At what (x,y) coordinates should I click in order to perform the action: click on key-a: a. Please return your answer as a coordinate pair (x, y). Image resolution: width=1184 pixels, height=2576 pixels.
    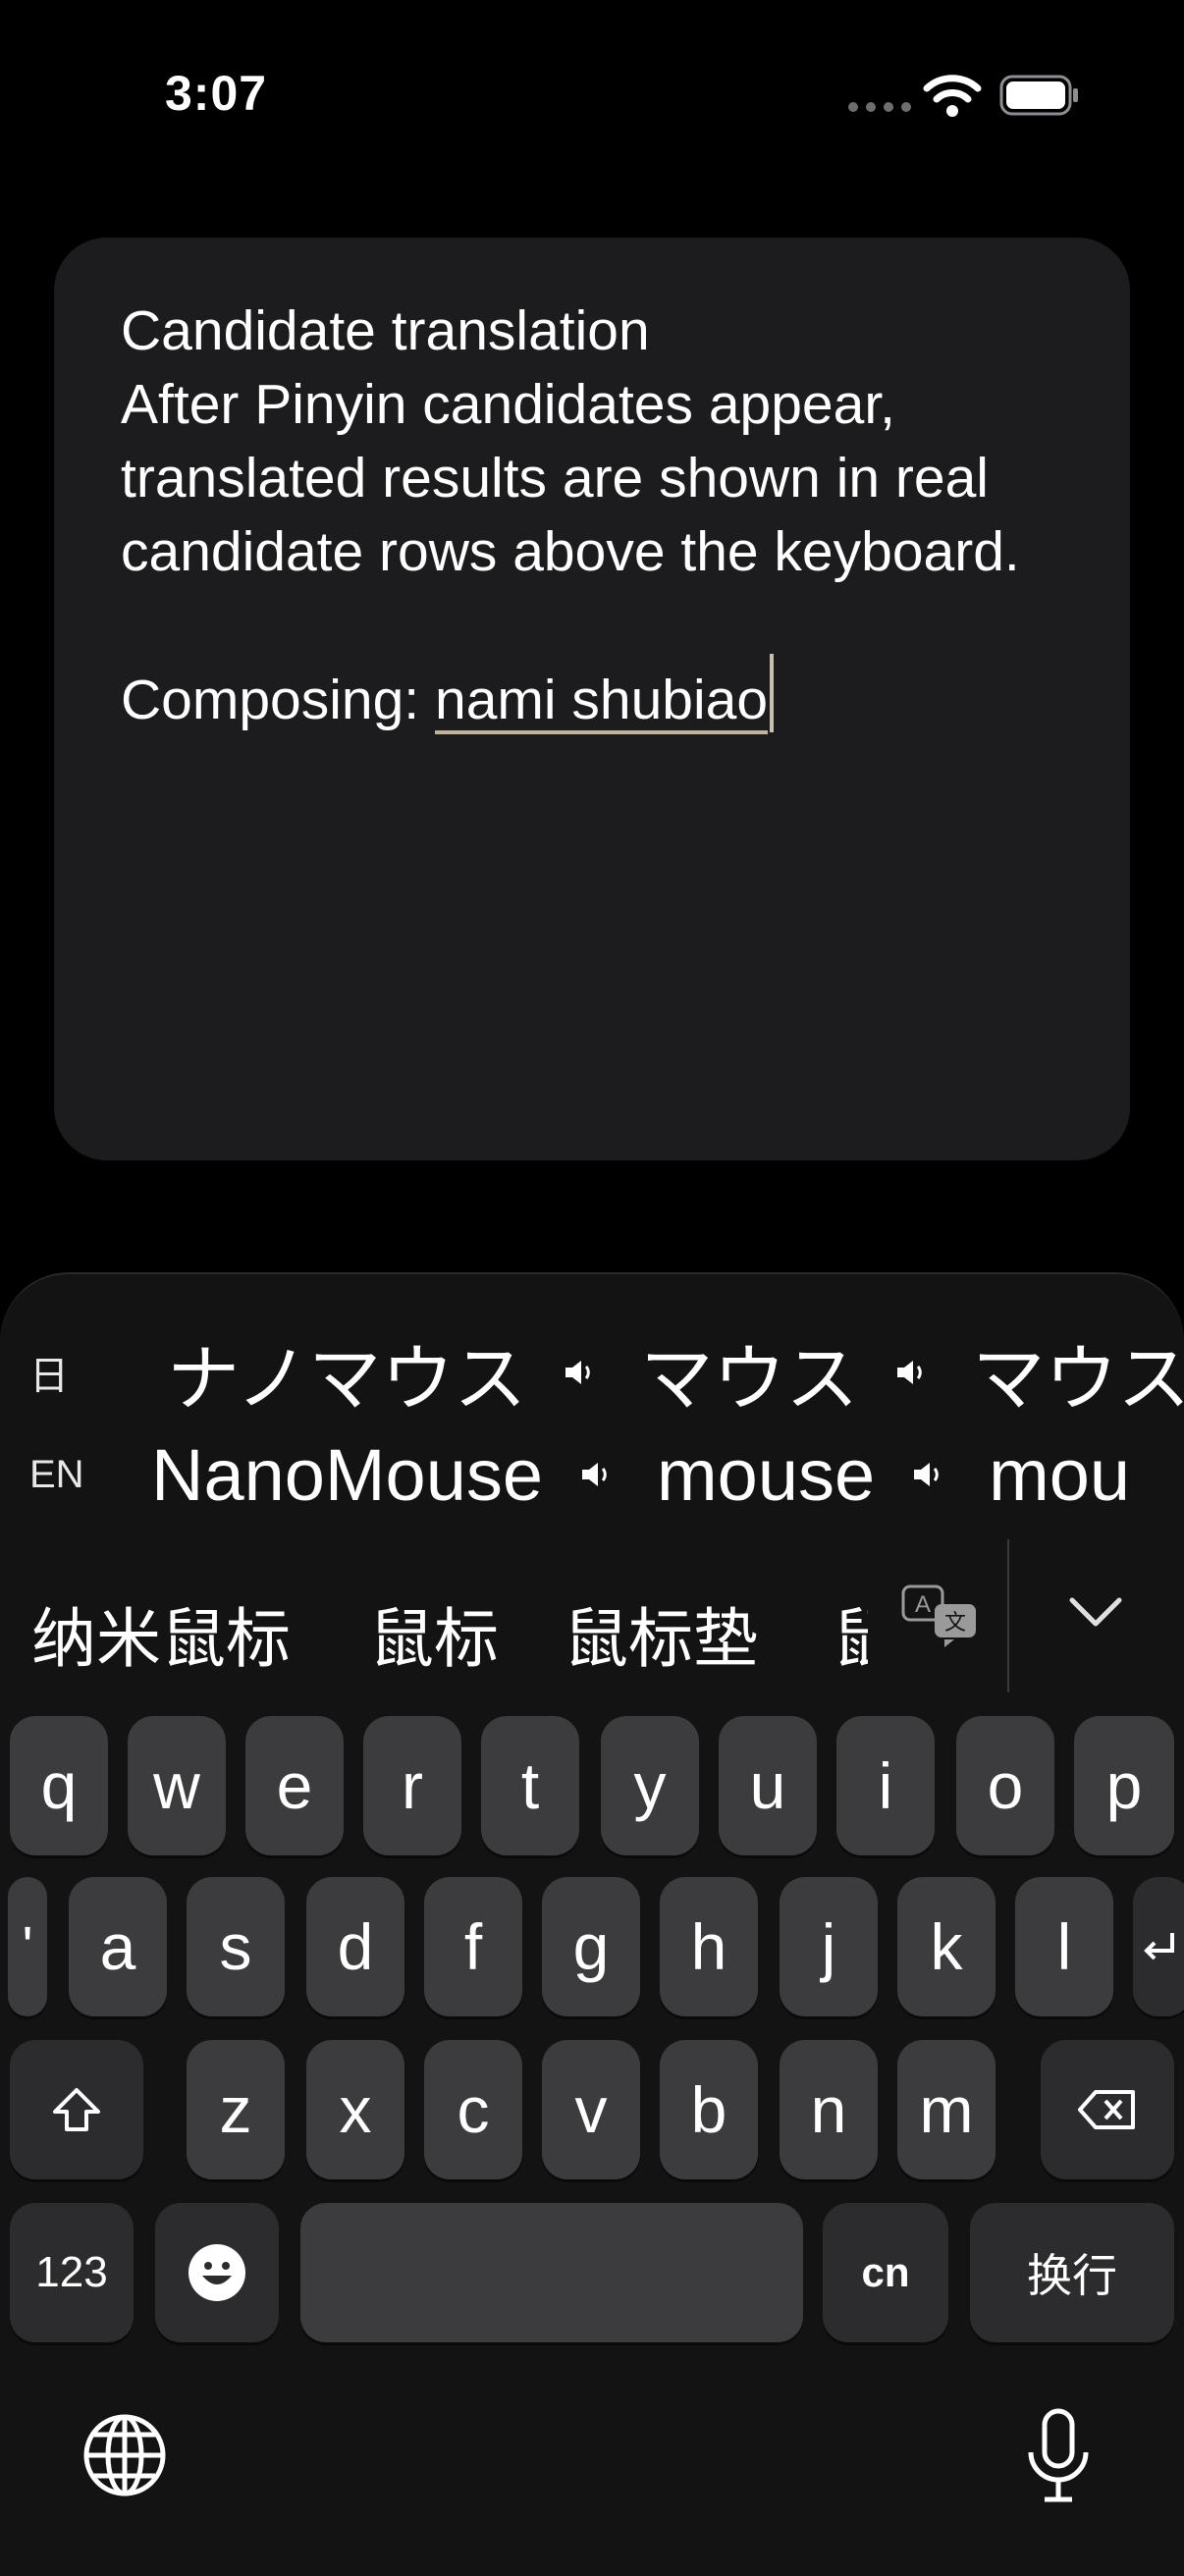
    Looking at the image, I should click on (118, 1946).